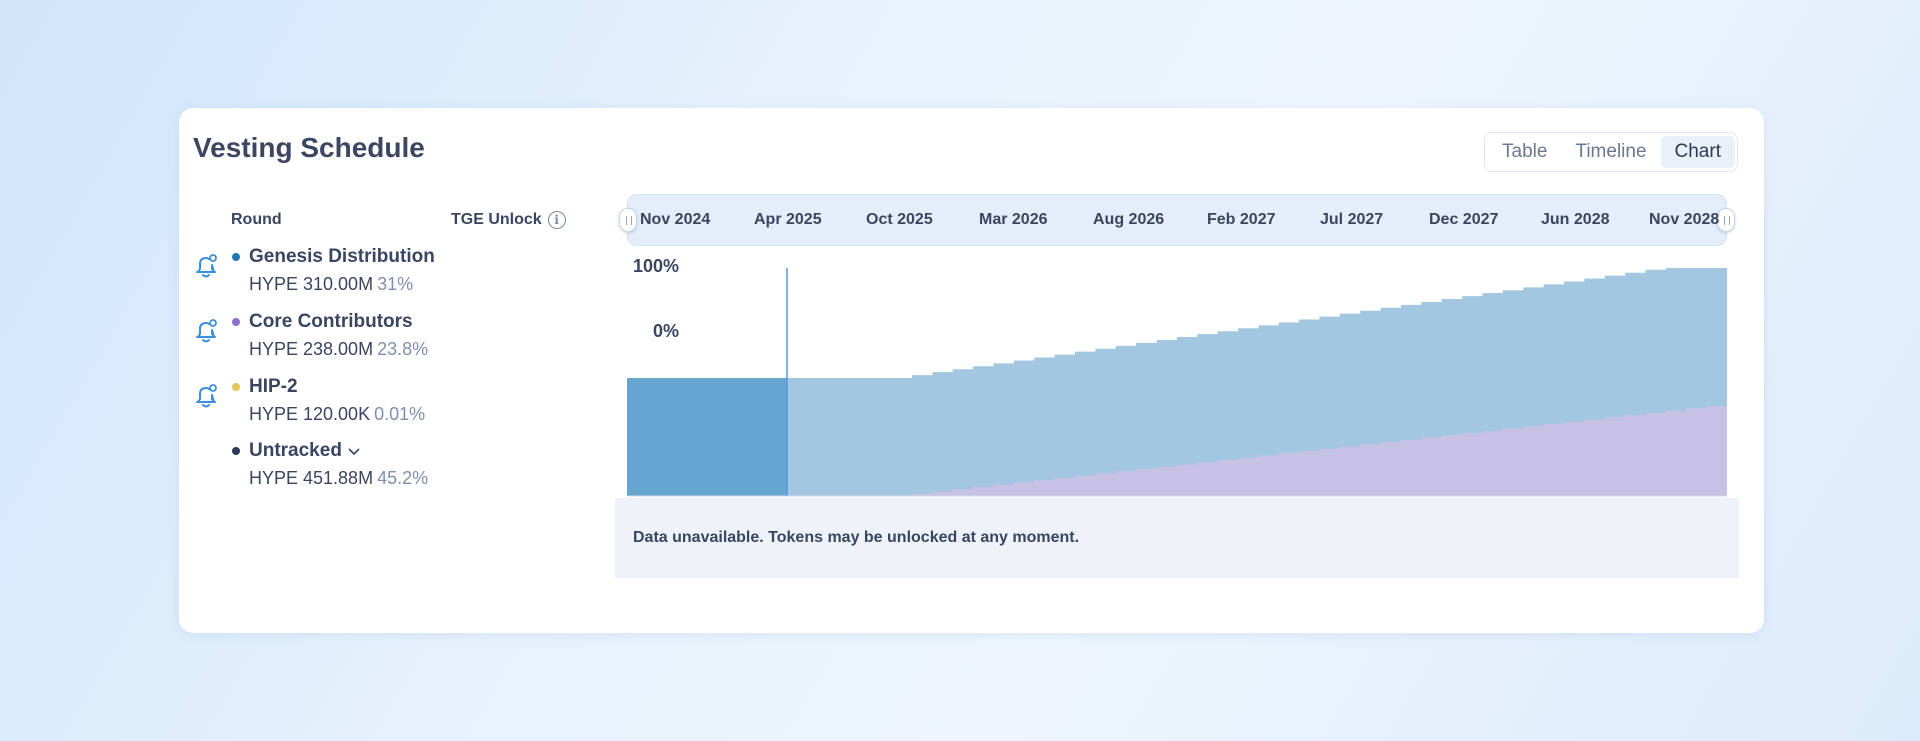  I want to click on range-end-handle, so click(1726, 220).